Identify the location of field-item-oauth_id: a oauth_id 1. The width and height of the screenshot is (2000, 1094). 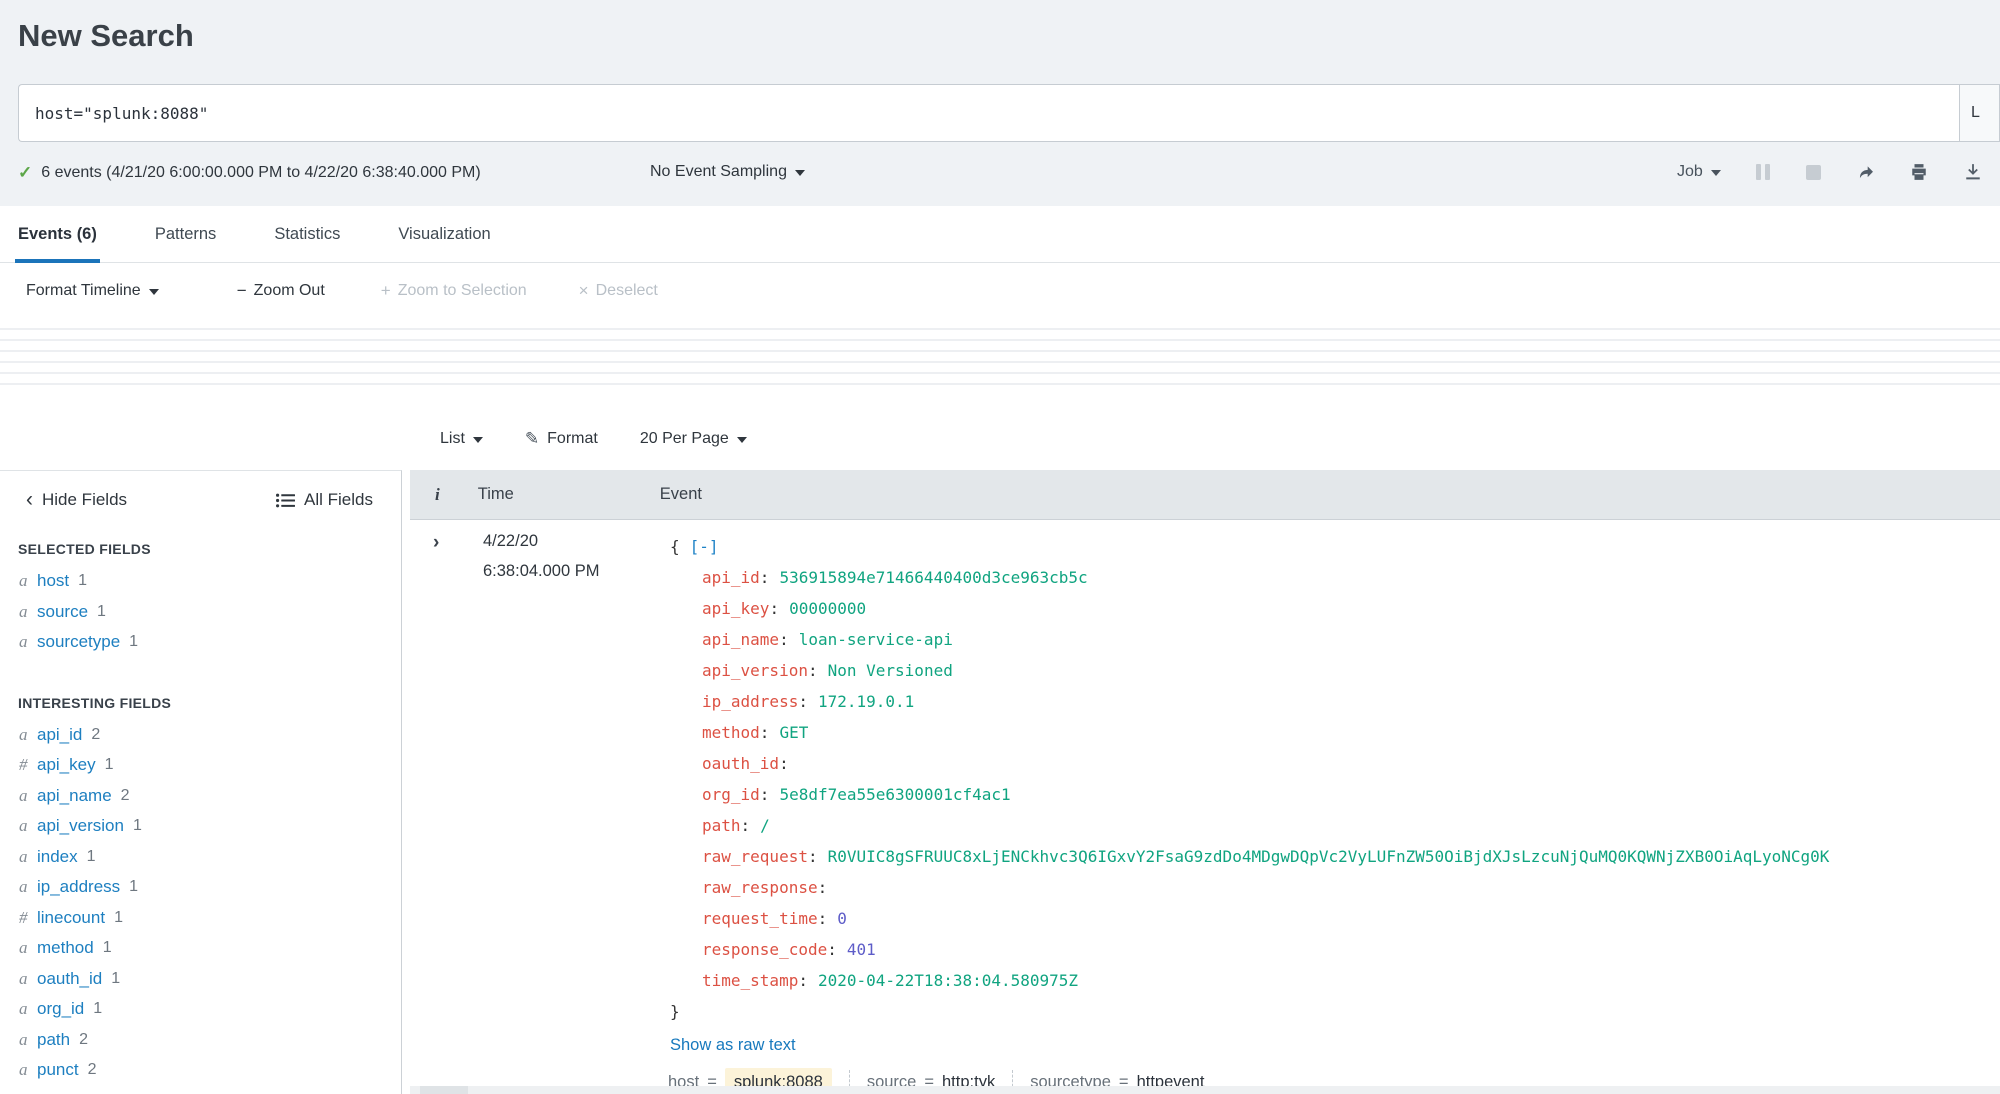
(200, 979).